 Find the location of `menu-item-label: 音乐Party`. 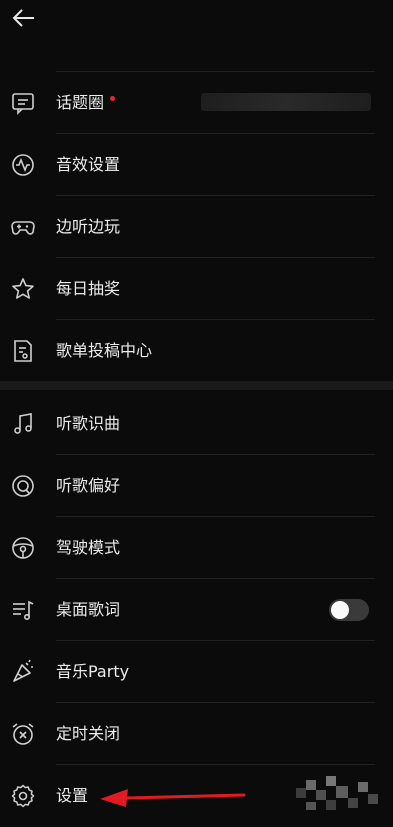

menu-item-label: 音乐Party is located at coordinates (93, 671).